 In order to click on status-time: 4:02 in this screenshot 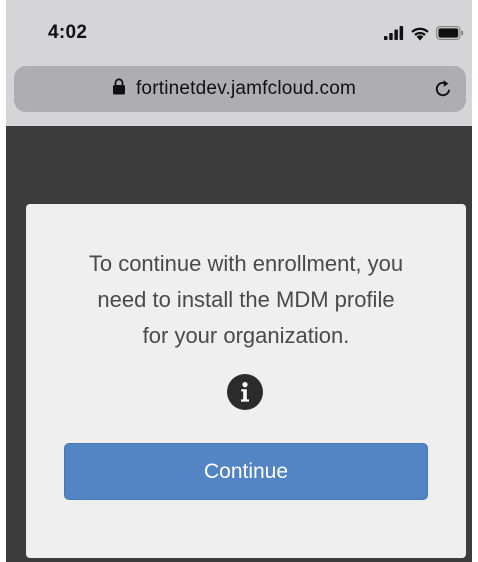, I will do `click(68, 32)`.